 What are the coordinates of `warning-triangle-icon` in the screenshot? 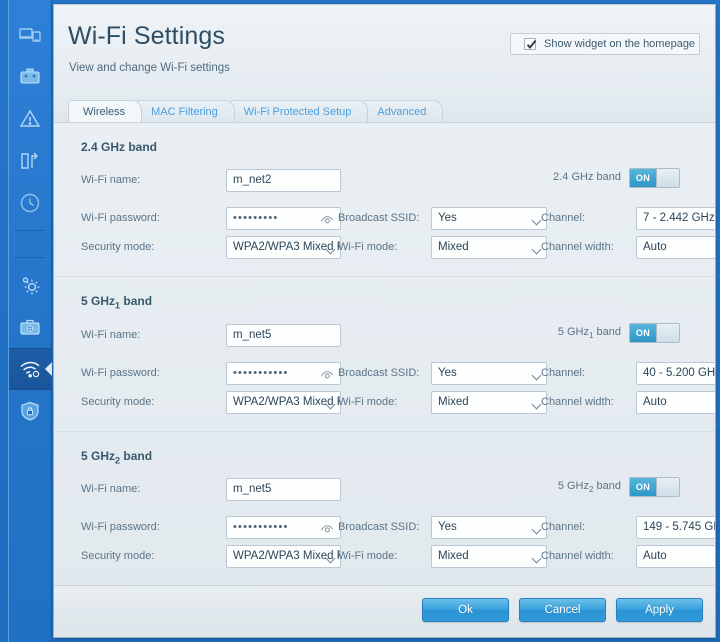 It's located at (30, 119).